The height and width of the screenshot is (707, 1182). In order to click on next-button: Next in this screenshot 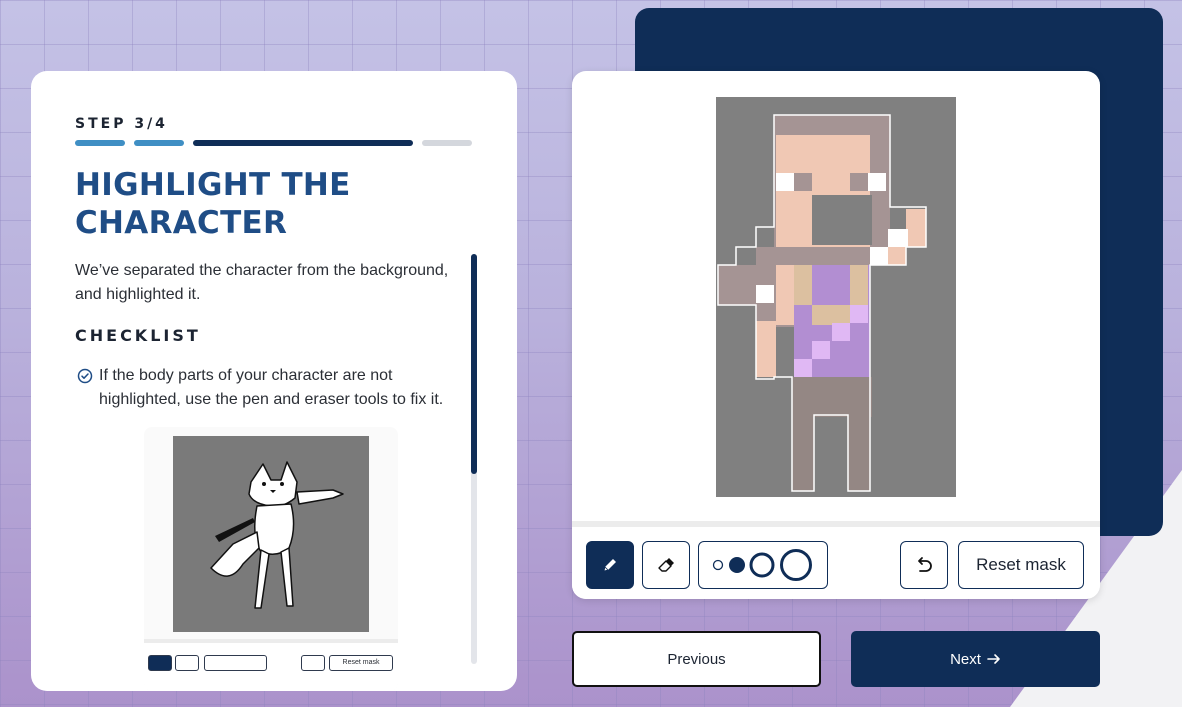, I will do `click(975, 659)`.